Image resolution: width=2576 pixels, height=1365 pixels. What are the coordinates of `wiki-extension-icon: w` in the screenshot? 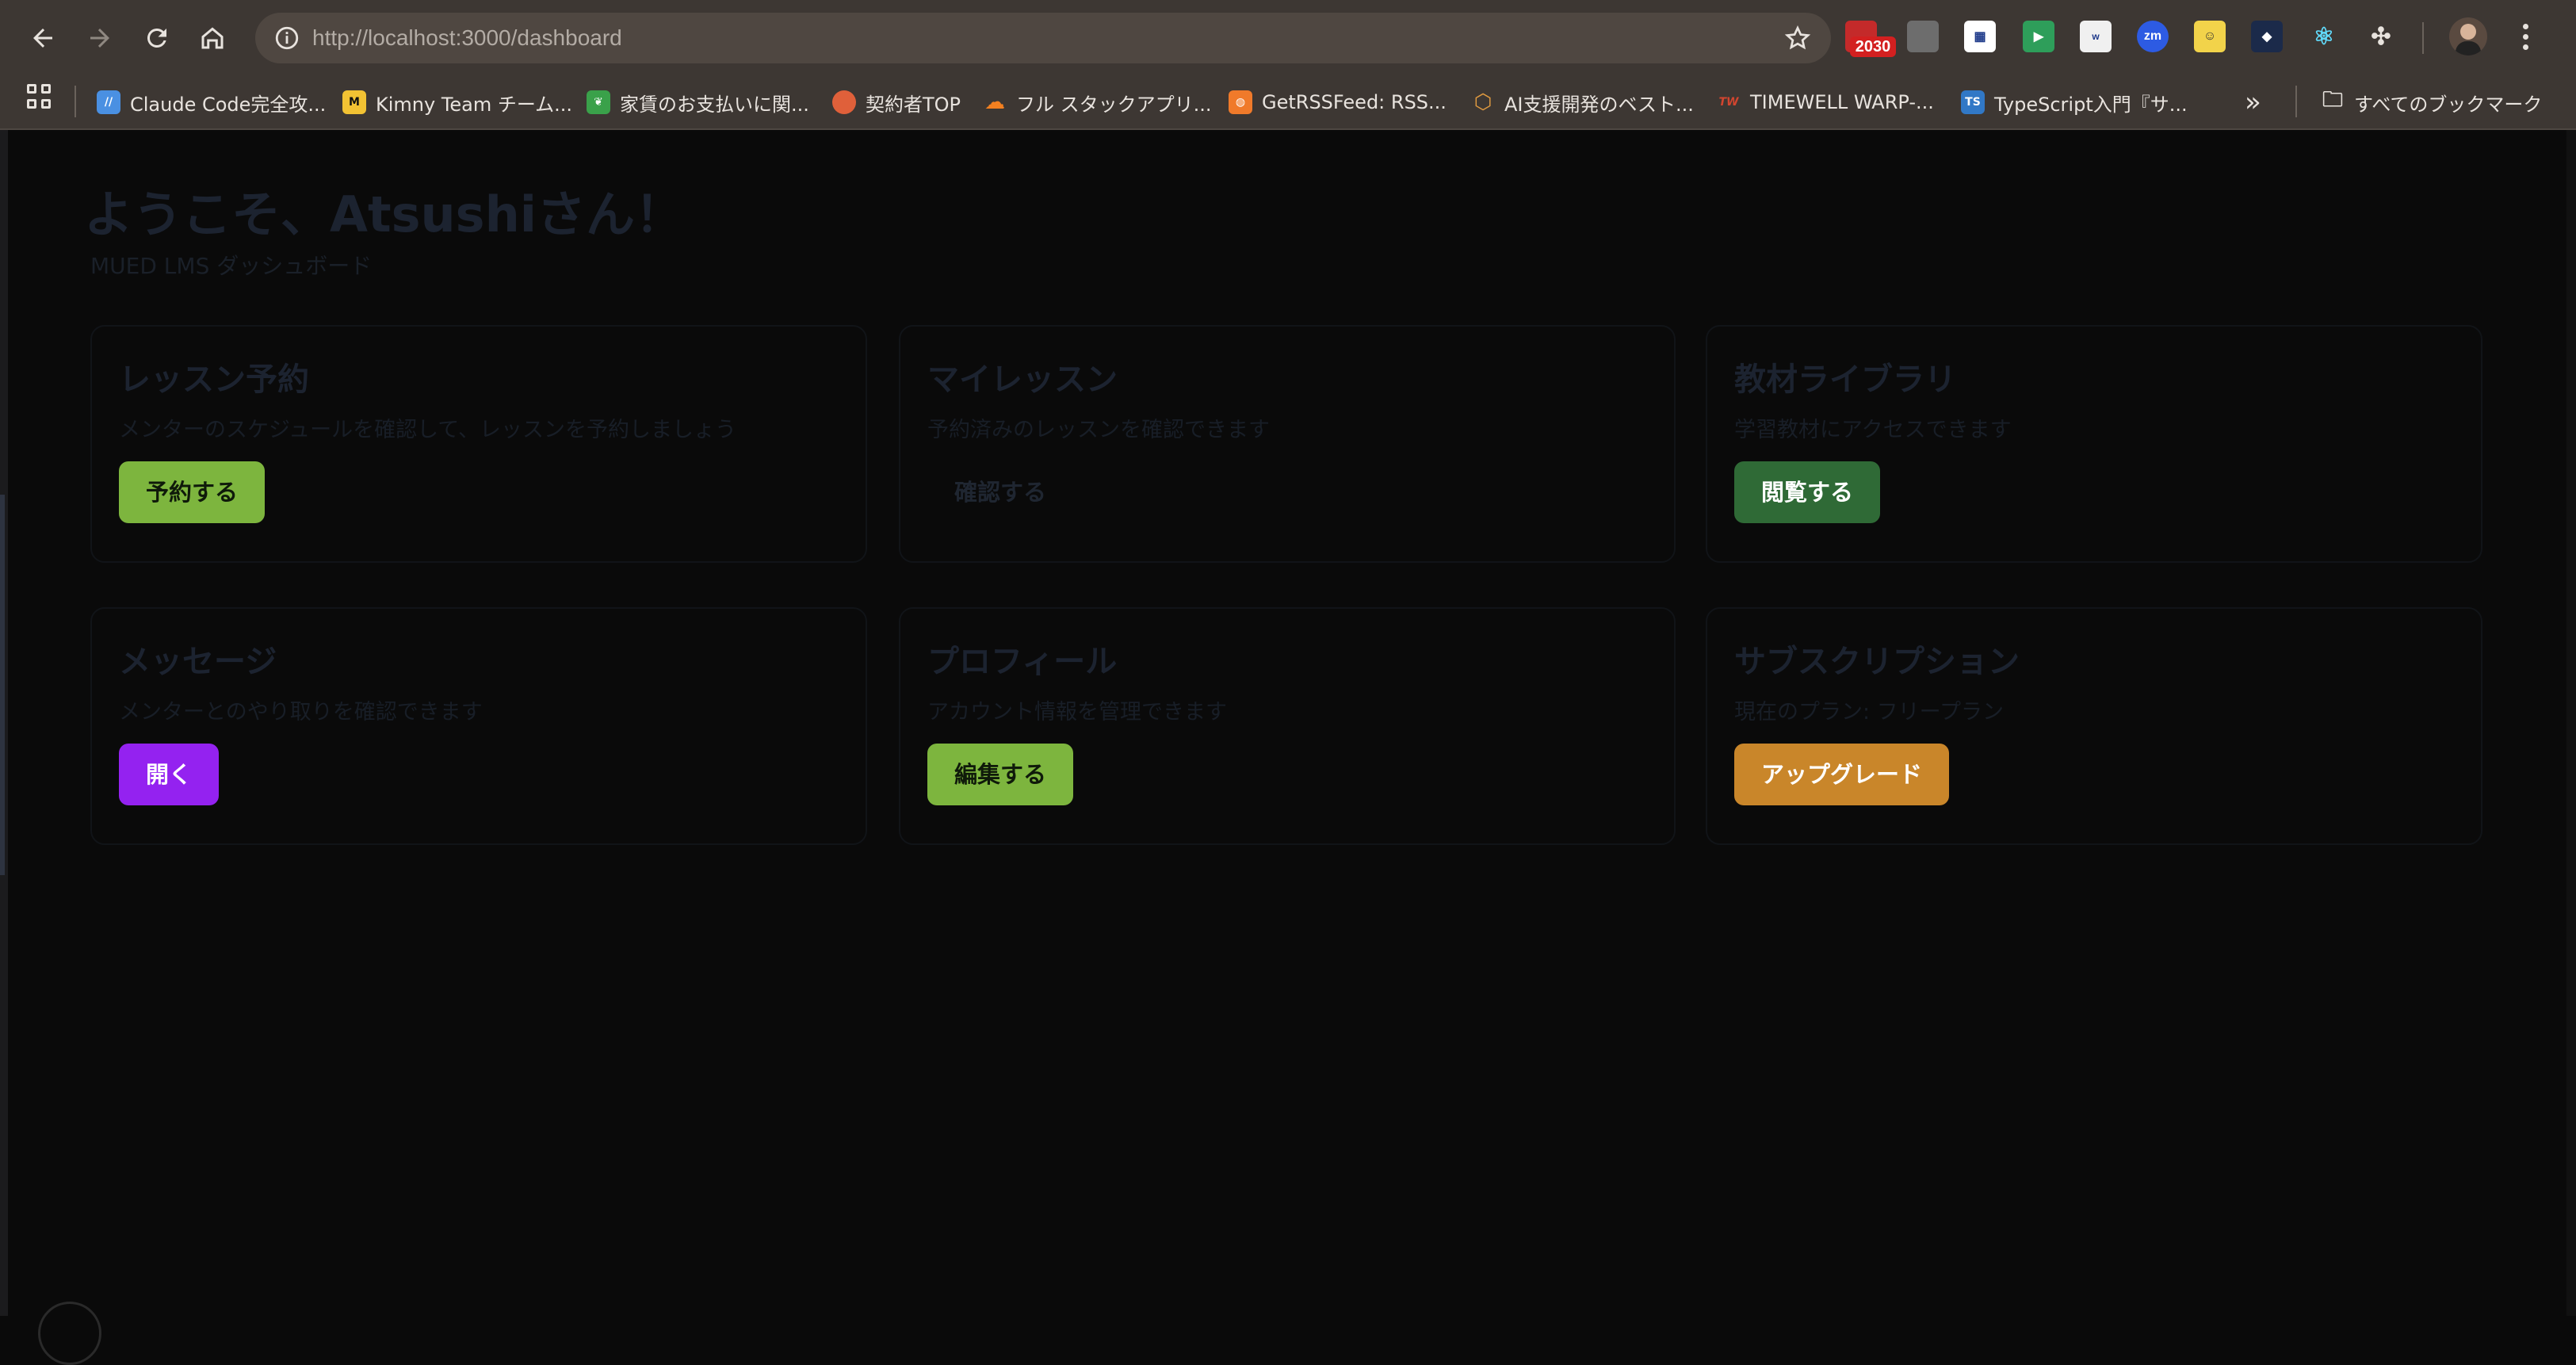 It's located at (2096, 36).